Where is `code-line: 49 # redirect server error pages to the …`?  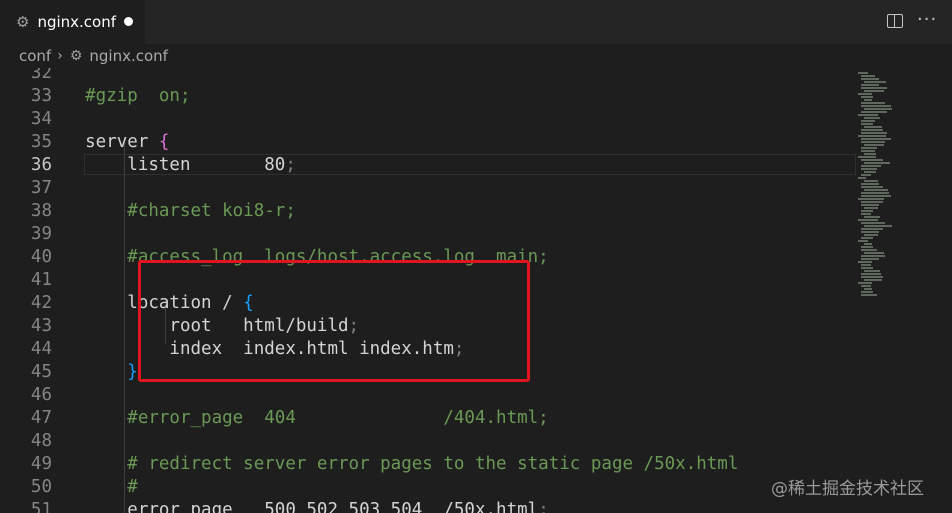
code-line: 49 # redirect server error pages to the … is located at coordinates (430, 464).